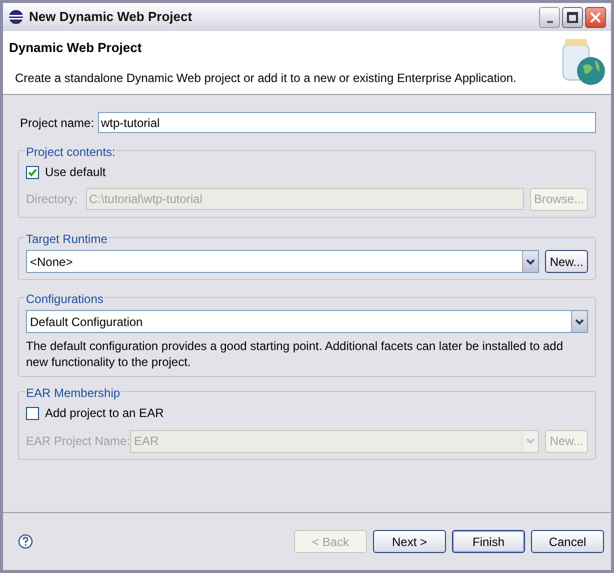 This screenshot has width=614, height=573. What do you see at coordinates (282, 261) in the screenshot?
I see `runtime-dropdown: <None>` at bounding box center [282, 261].